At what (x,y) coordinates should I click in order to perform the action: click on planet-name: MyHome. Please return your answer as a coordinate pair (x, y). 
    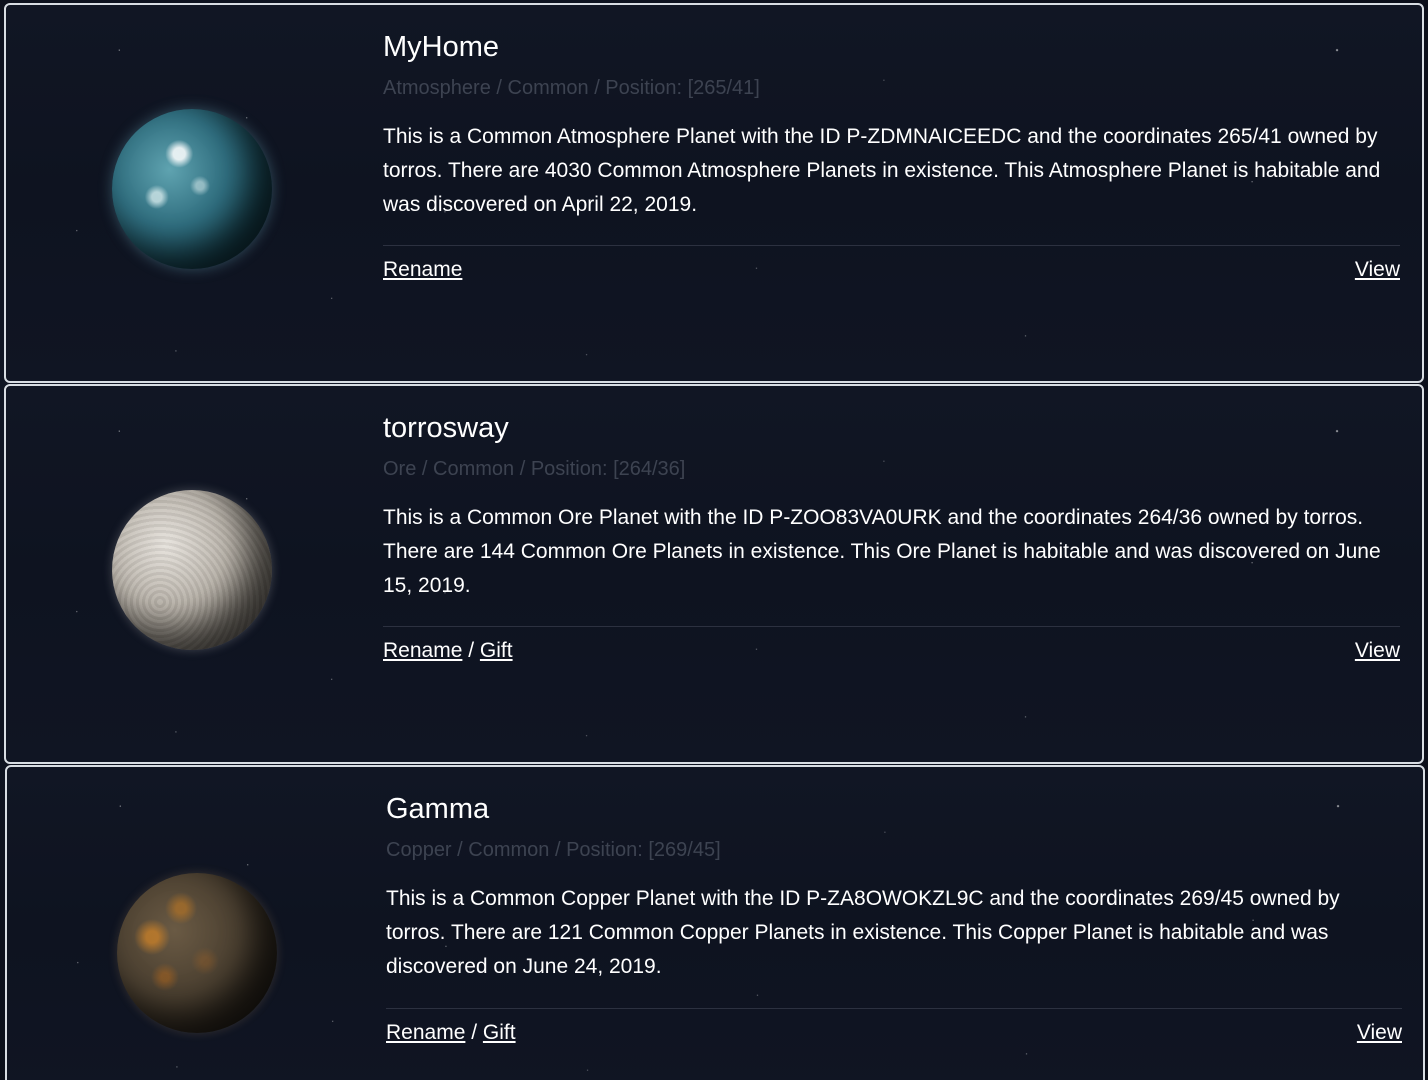
    Looking at the image, I should click on (441, 47).